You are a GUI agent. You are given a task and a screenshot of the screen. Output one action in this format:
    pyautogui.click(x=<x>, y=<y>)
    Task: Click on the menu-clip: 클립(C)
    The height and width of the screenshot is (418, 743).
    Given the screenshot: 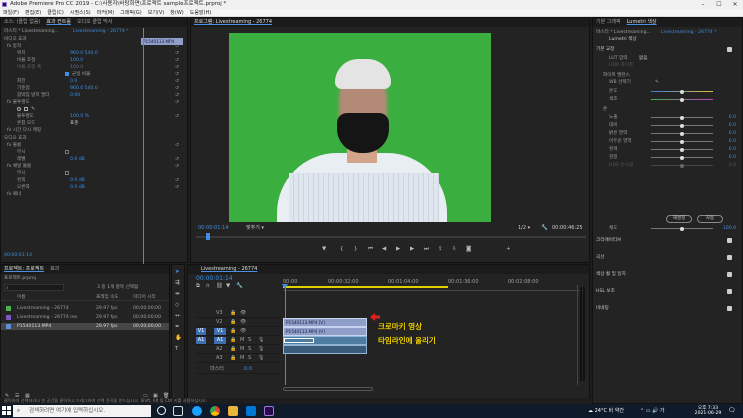 What is the action you would take?
    pyautogui.click(x=55, y=12)
    